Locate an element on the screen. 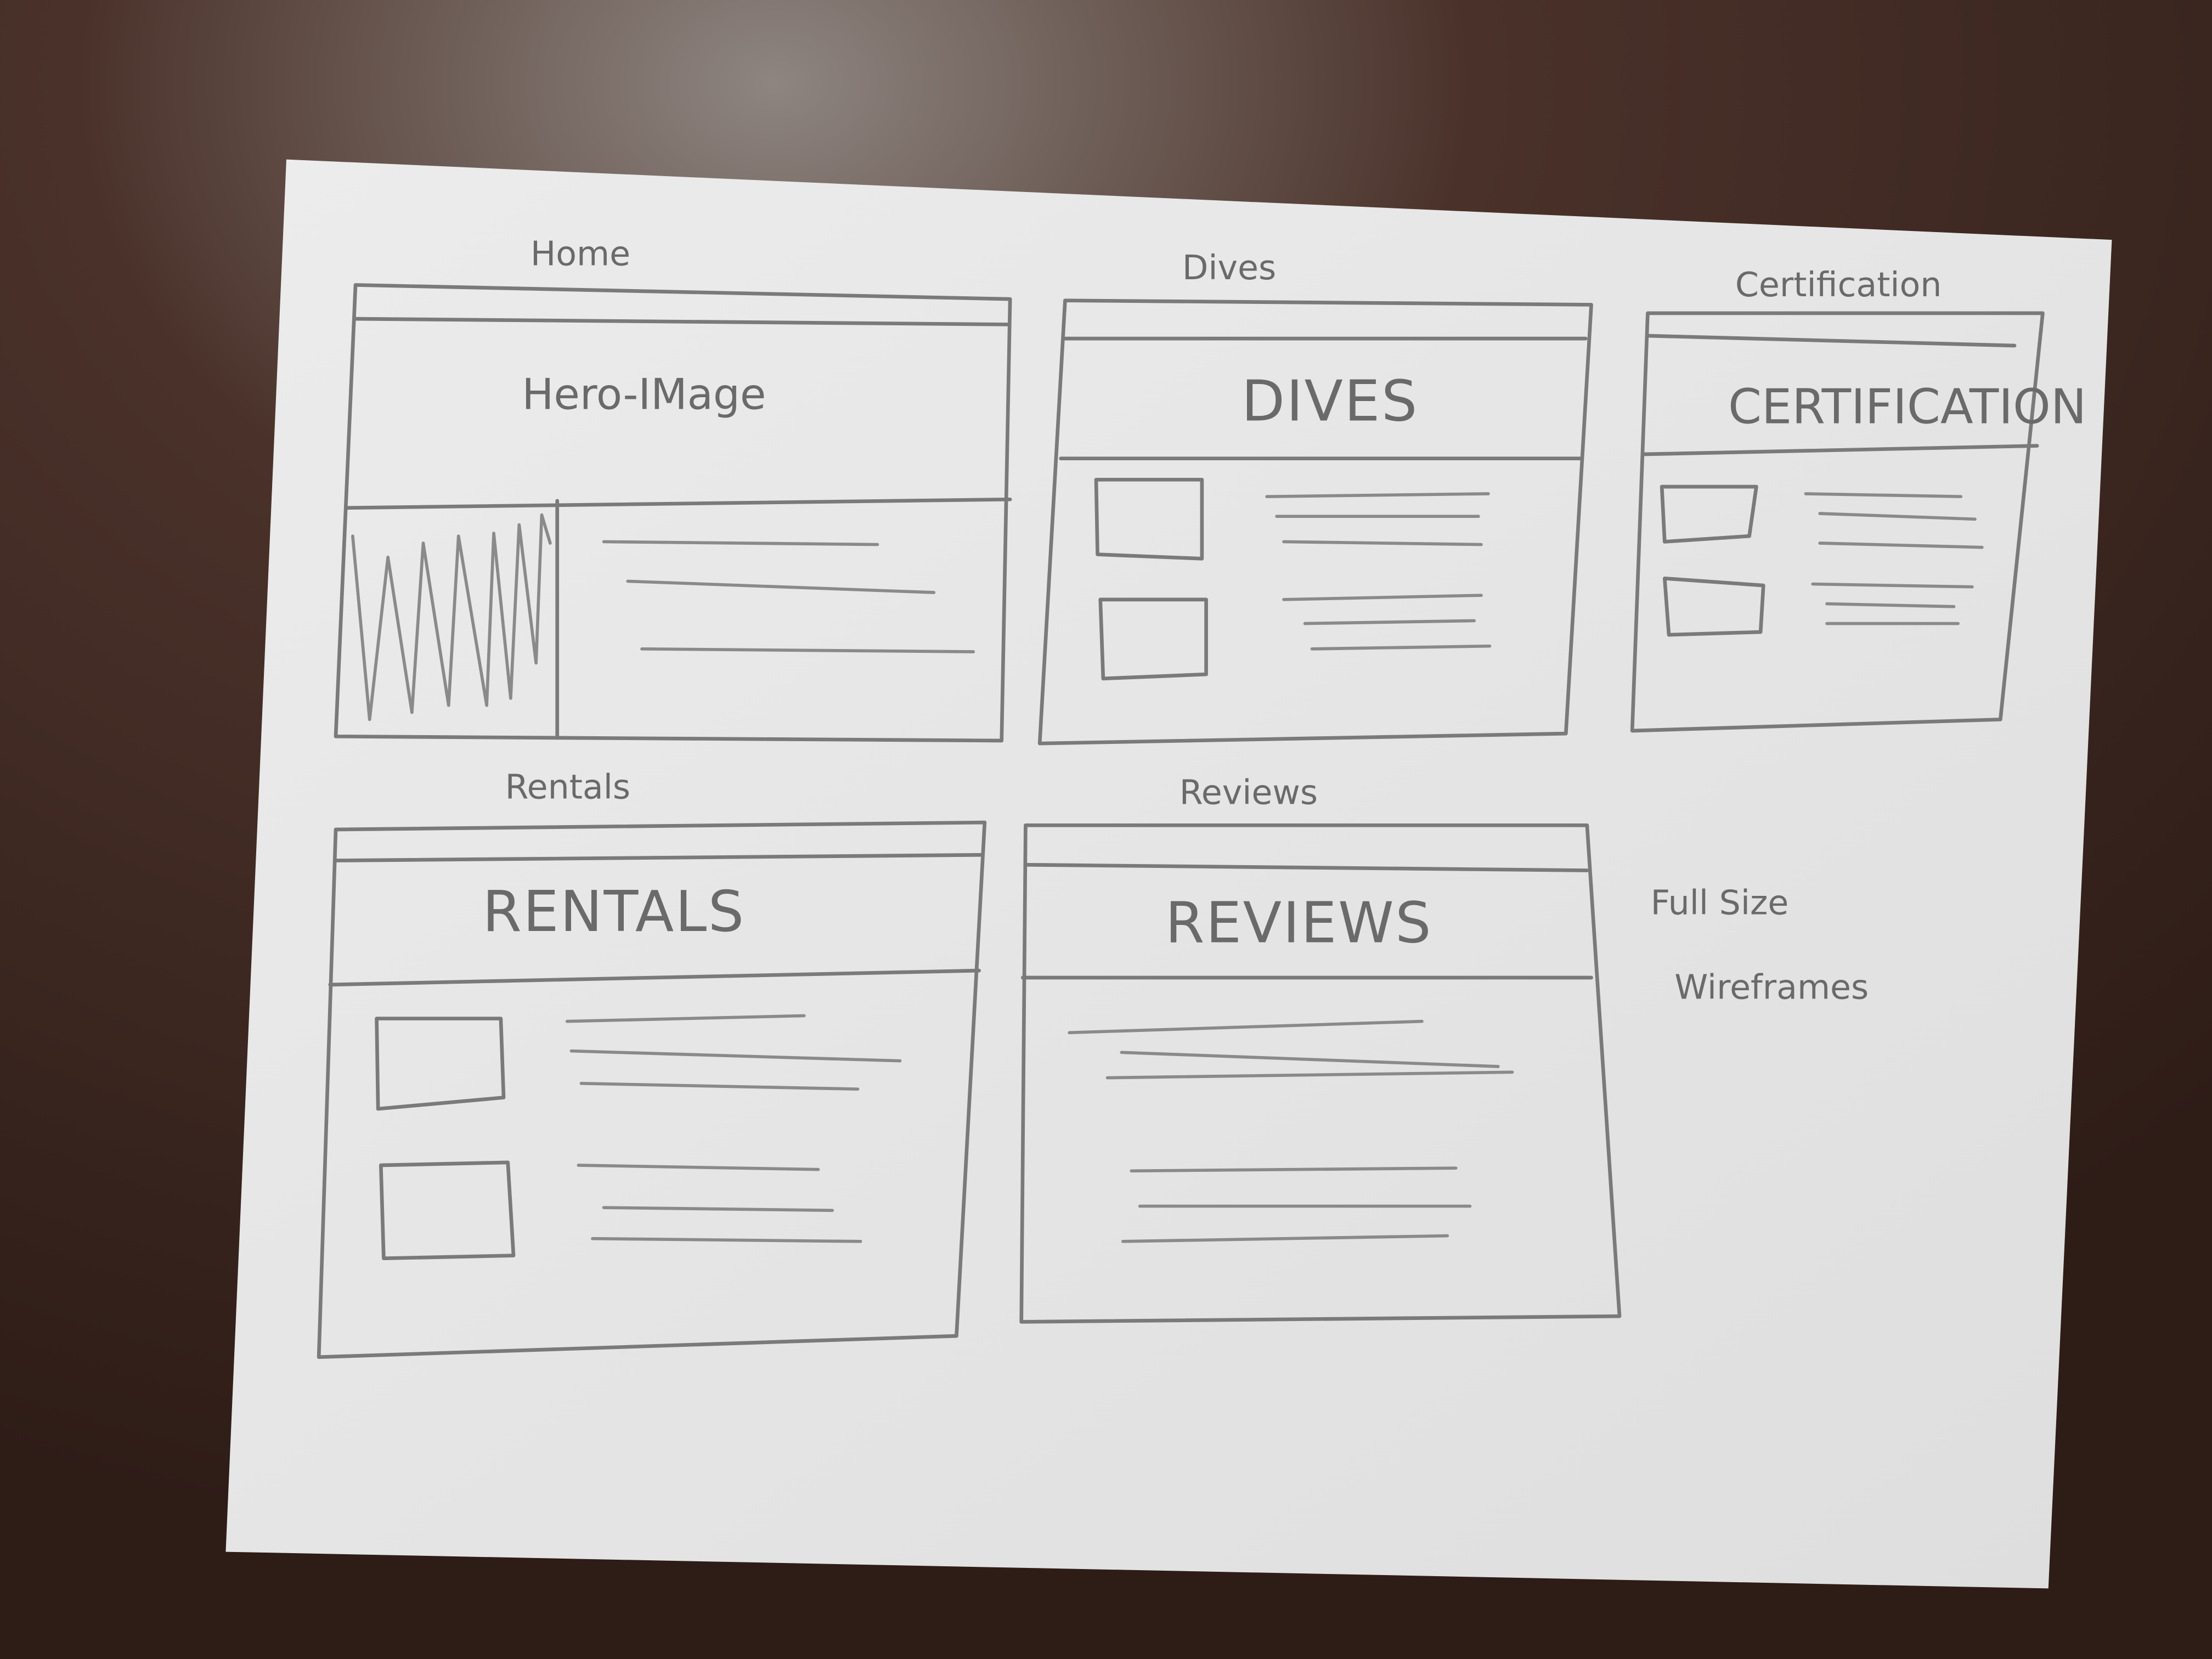 The width and height of the screenshot is (2212, 1659). home-label: Home is located at coordinates (580, 253).